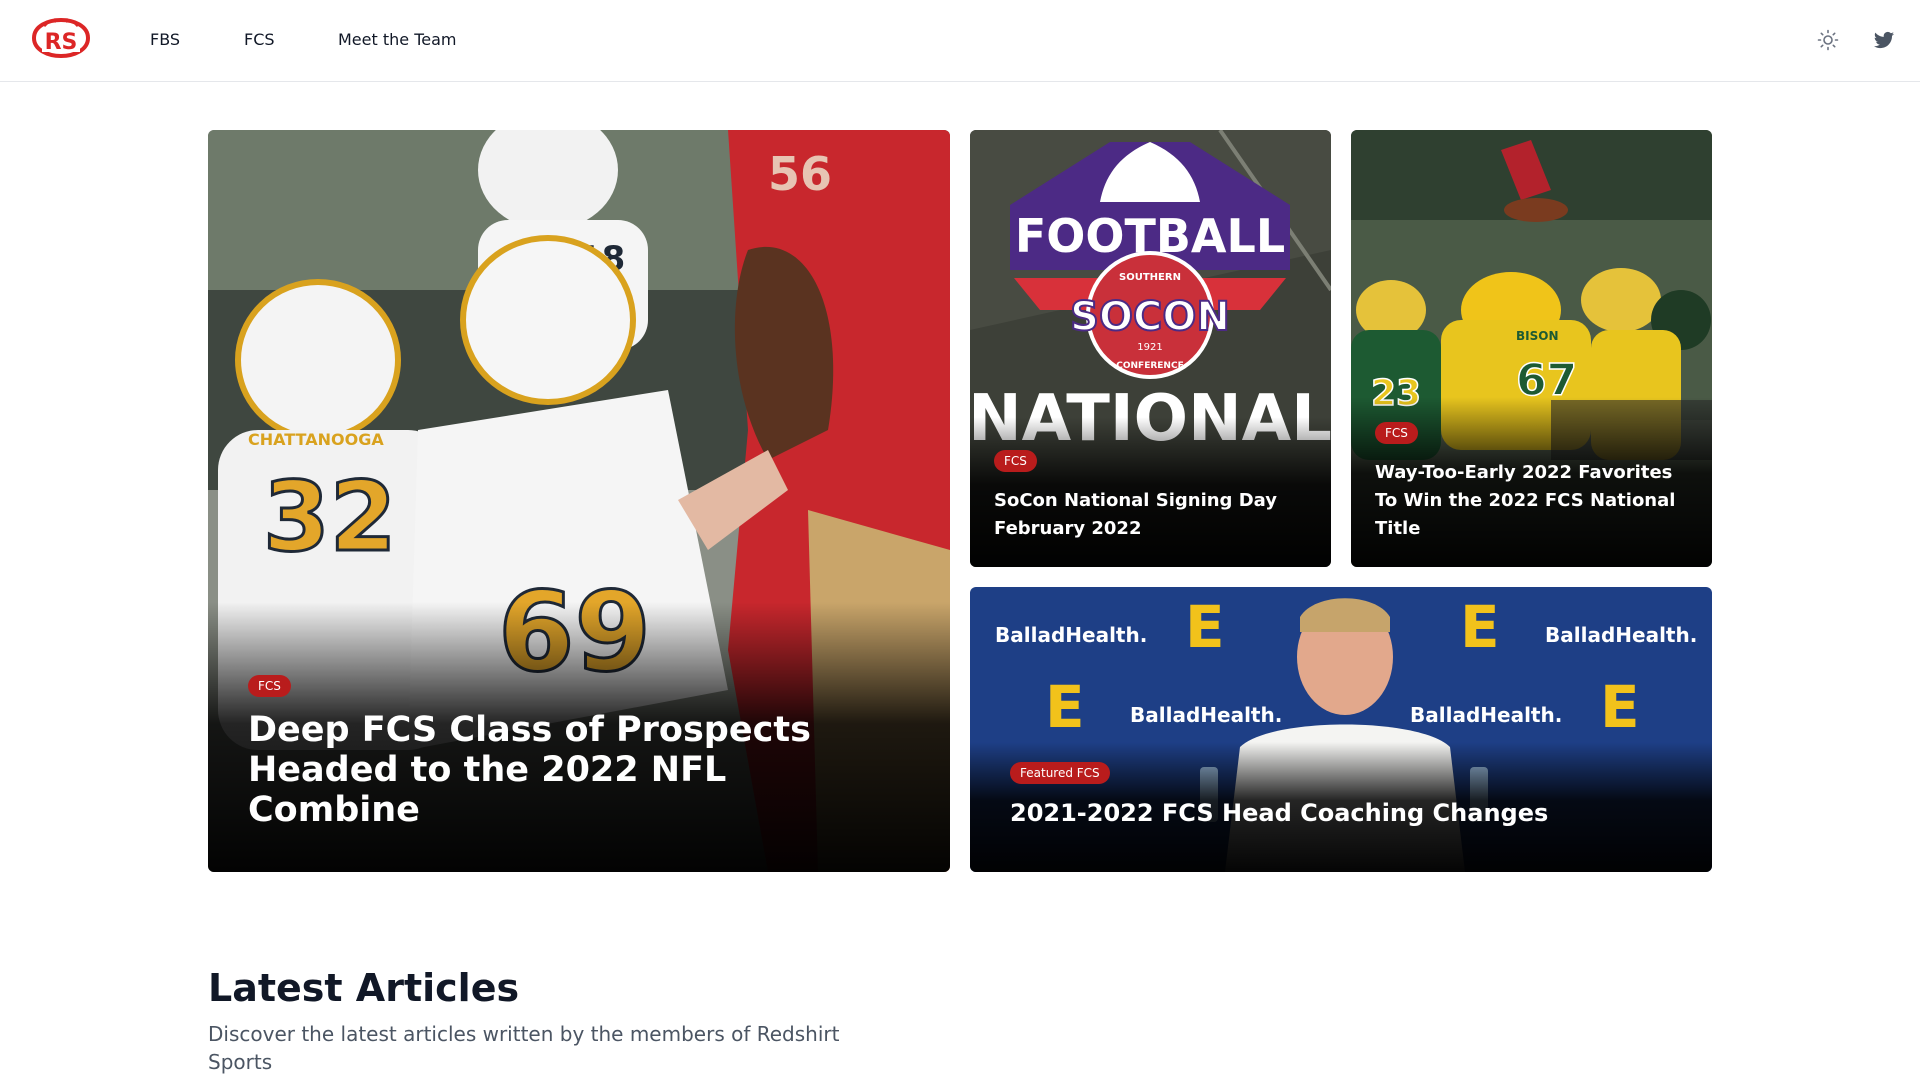 The width and height of the screenshot is (1920, 1080). What do you see at coordinates (960, 41) in the screenshot?
I see `site-header: RS FBS FCS Meet the Team` at bounding box center [960, 41].